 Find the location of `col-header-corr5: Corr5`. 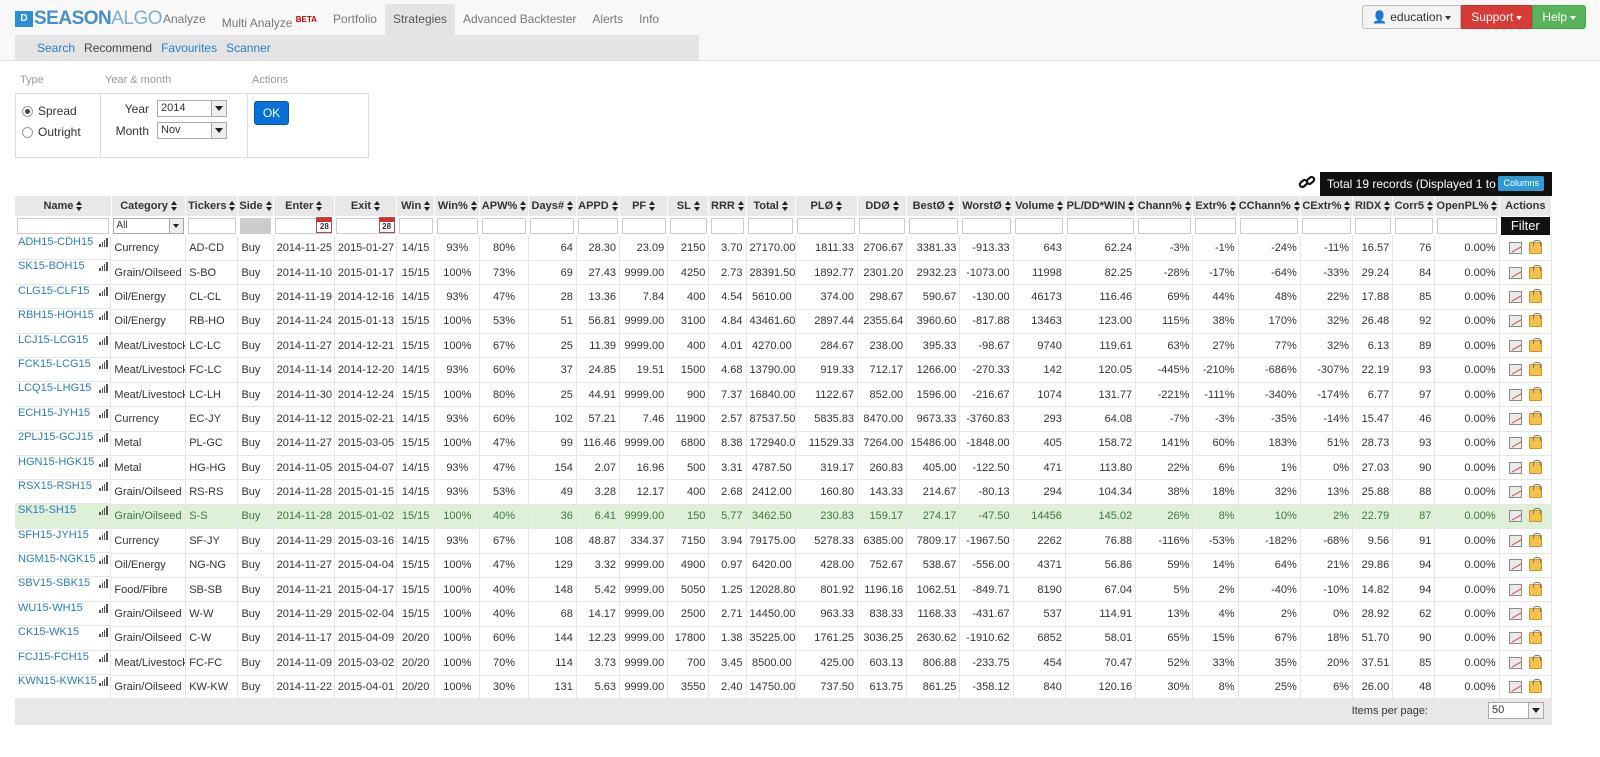

col-header-corr5: Corr5 is located at coordinates (1414, 206).